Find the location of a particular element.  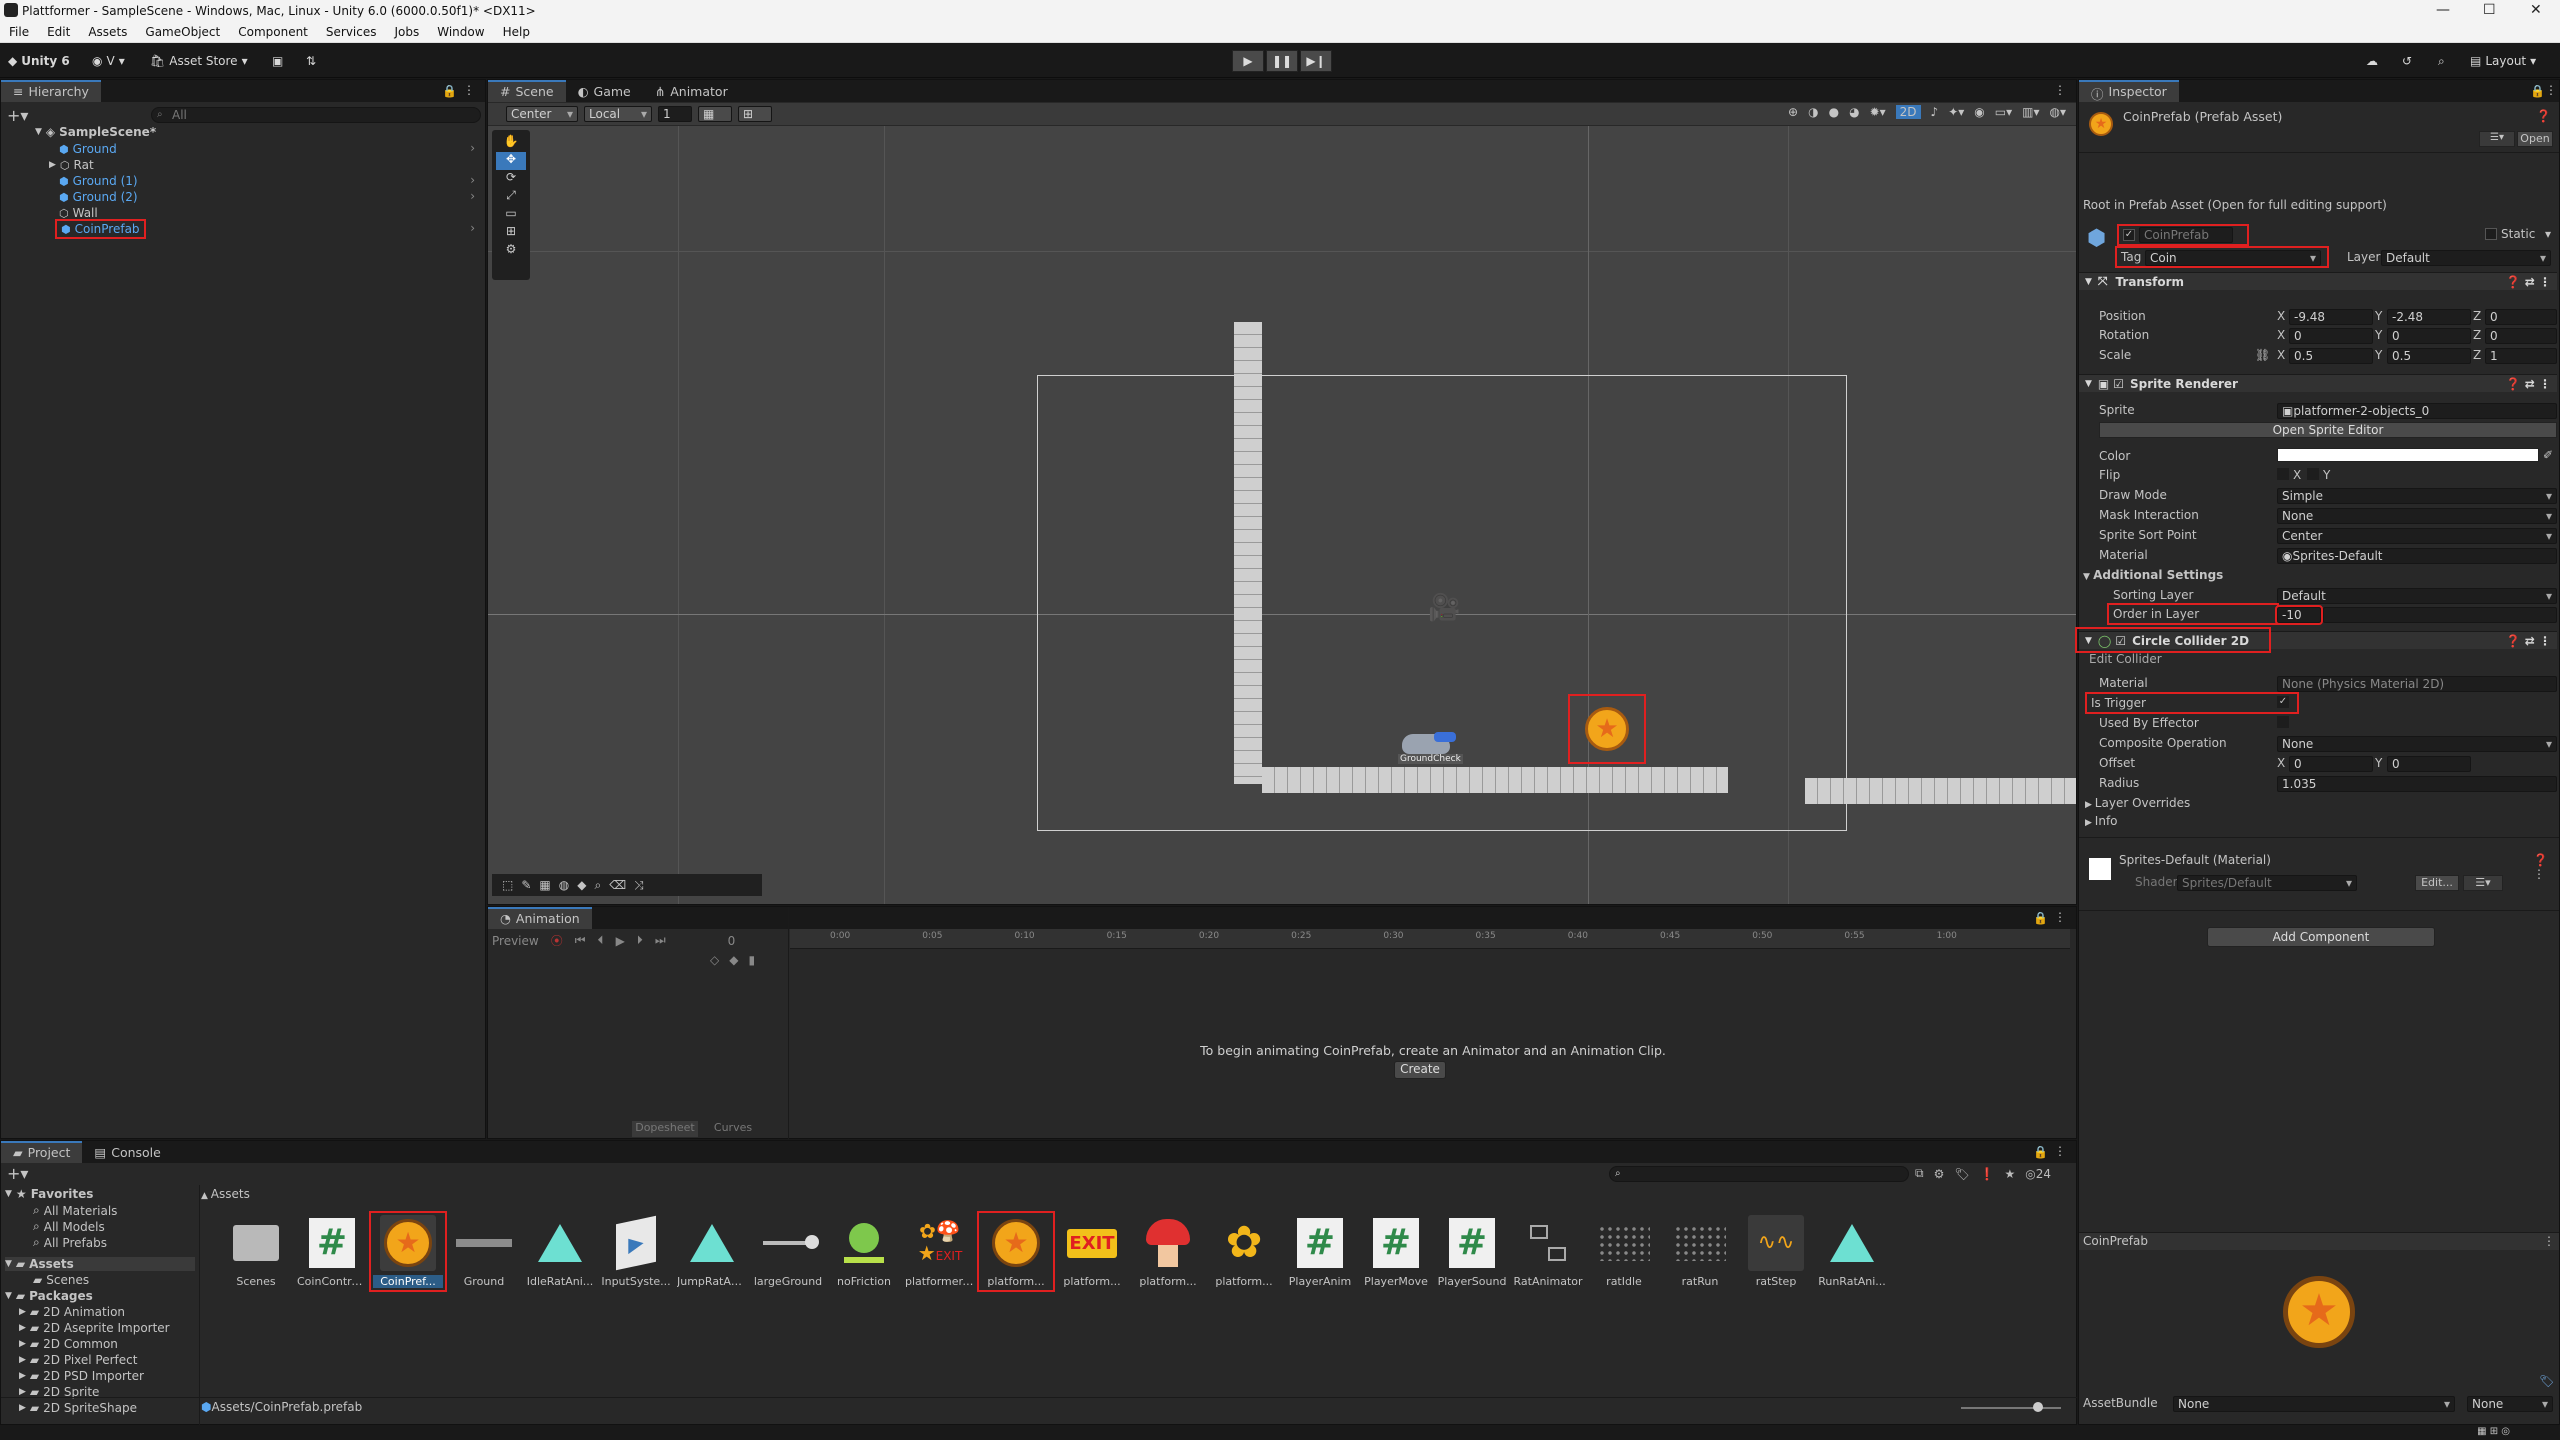

icon-size-slider is located at coordinates (2011, 1408).